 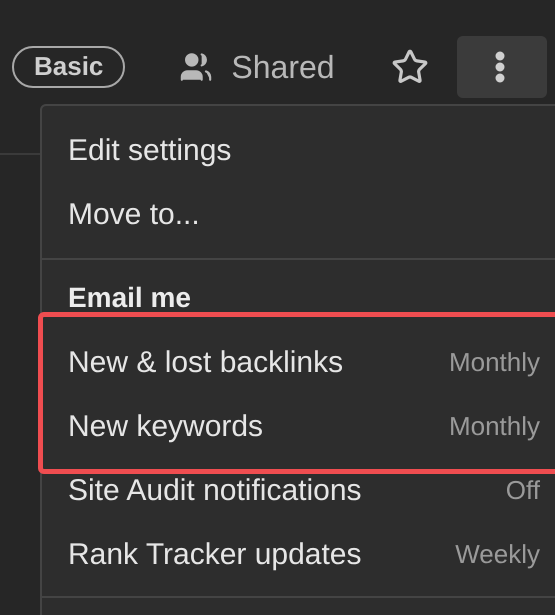 What do you see at coordinates (257, 66) in the screenshot?
I see `shared-button: Shared` at bounding box center [257, 66].